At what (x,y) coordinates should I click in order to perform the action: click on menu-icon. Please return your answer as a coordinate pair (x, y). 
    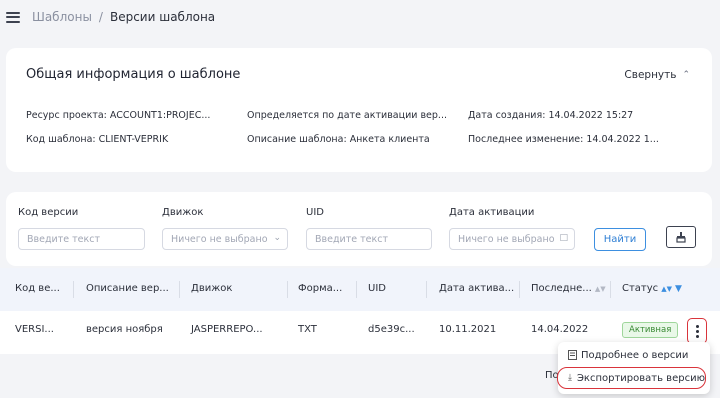
    Looking at the image, I should click on (13, 17).